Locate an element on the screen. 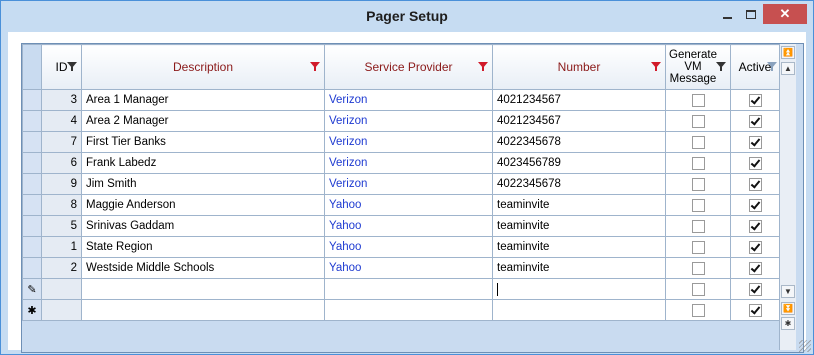 Image resolution: width=814 pixels, height=355 pixels. table-row: 1 State Region Yahoo teaminvite is located at coordinates (401, 247).